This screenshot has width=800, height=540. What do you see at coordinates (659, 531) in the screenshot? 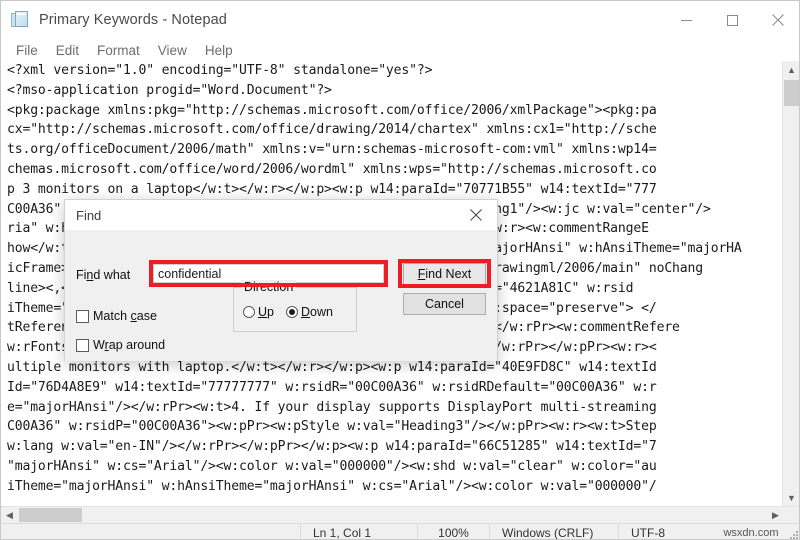
I see `status-encoding: UTF-8` at bounding box center [659, 531].